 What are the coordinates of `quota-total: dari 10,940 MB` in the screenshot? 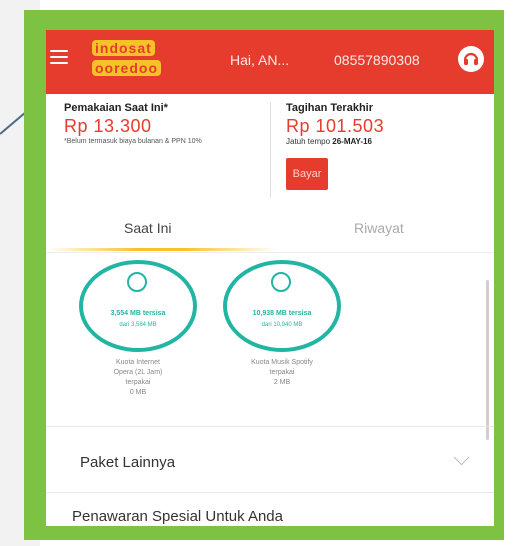 It's located at (282, 325).